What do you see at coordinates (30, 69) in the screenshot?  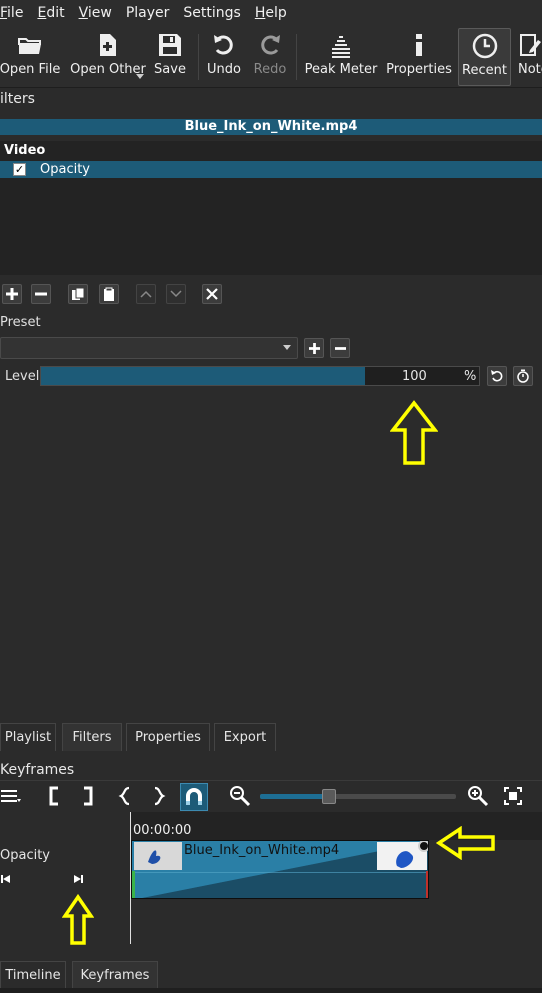 I see `open-file-label: Open File` at bounding box center [30, 69].